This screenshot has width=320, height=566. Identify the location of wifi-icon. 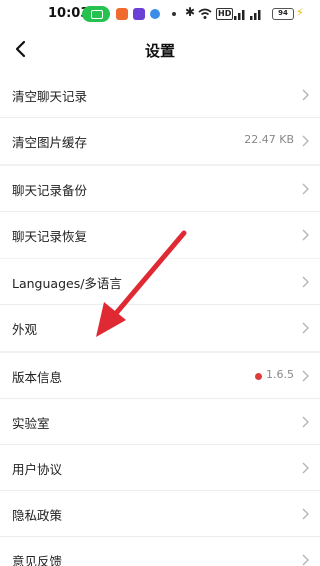
(205, 13).